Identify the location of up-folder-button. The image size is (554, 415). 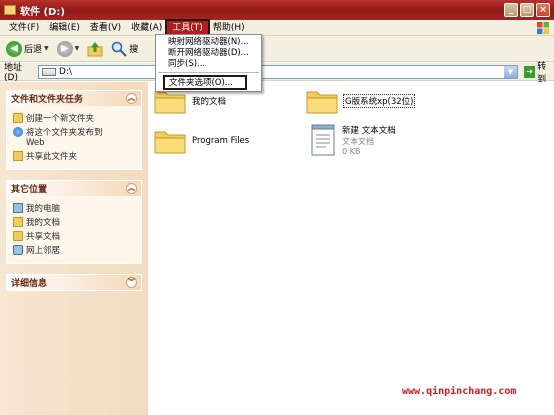
(95, 49).